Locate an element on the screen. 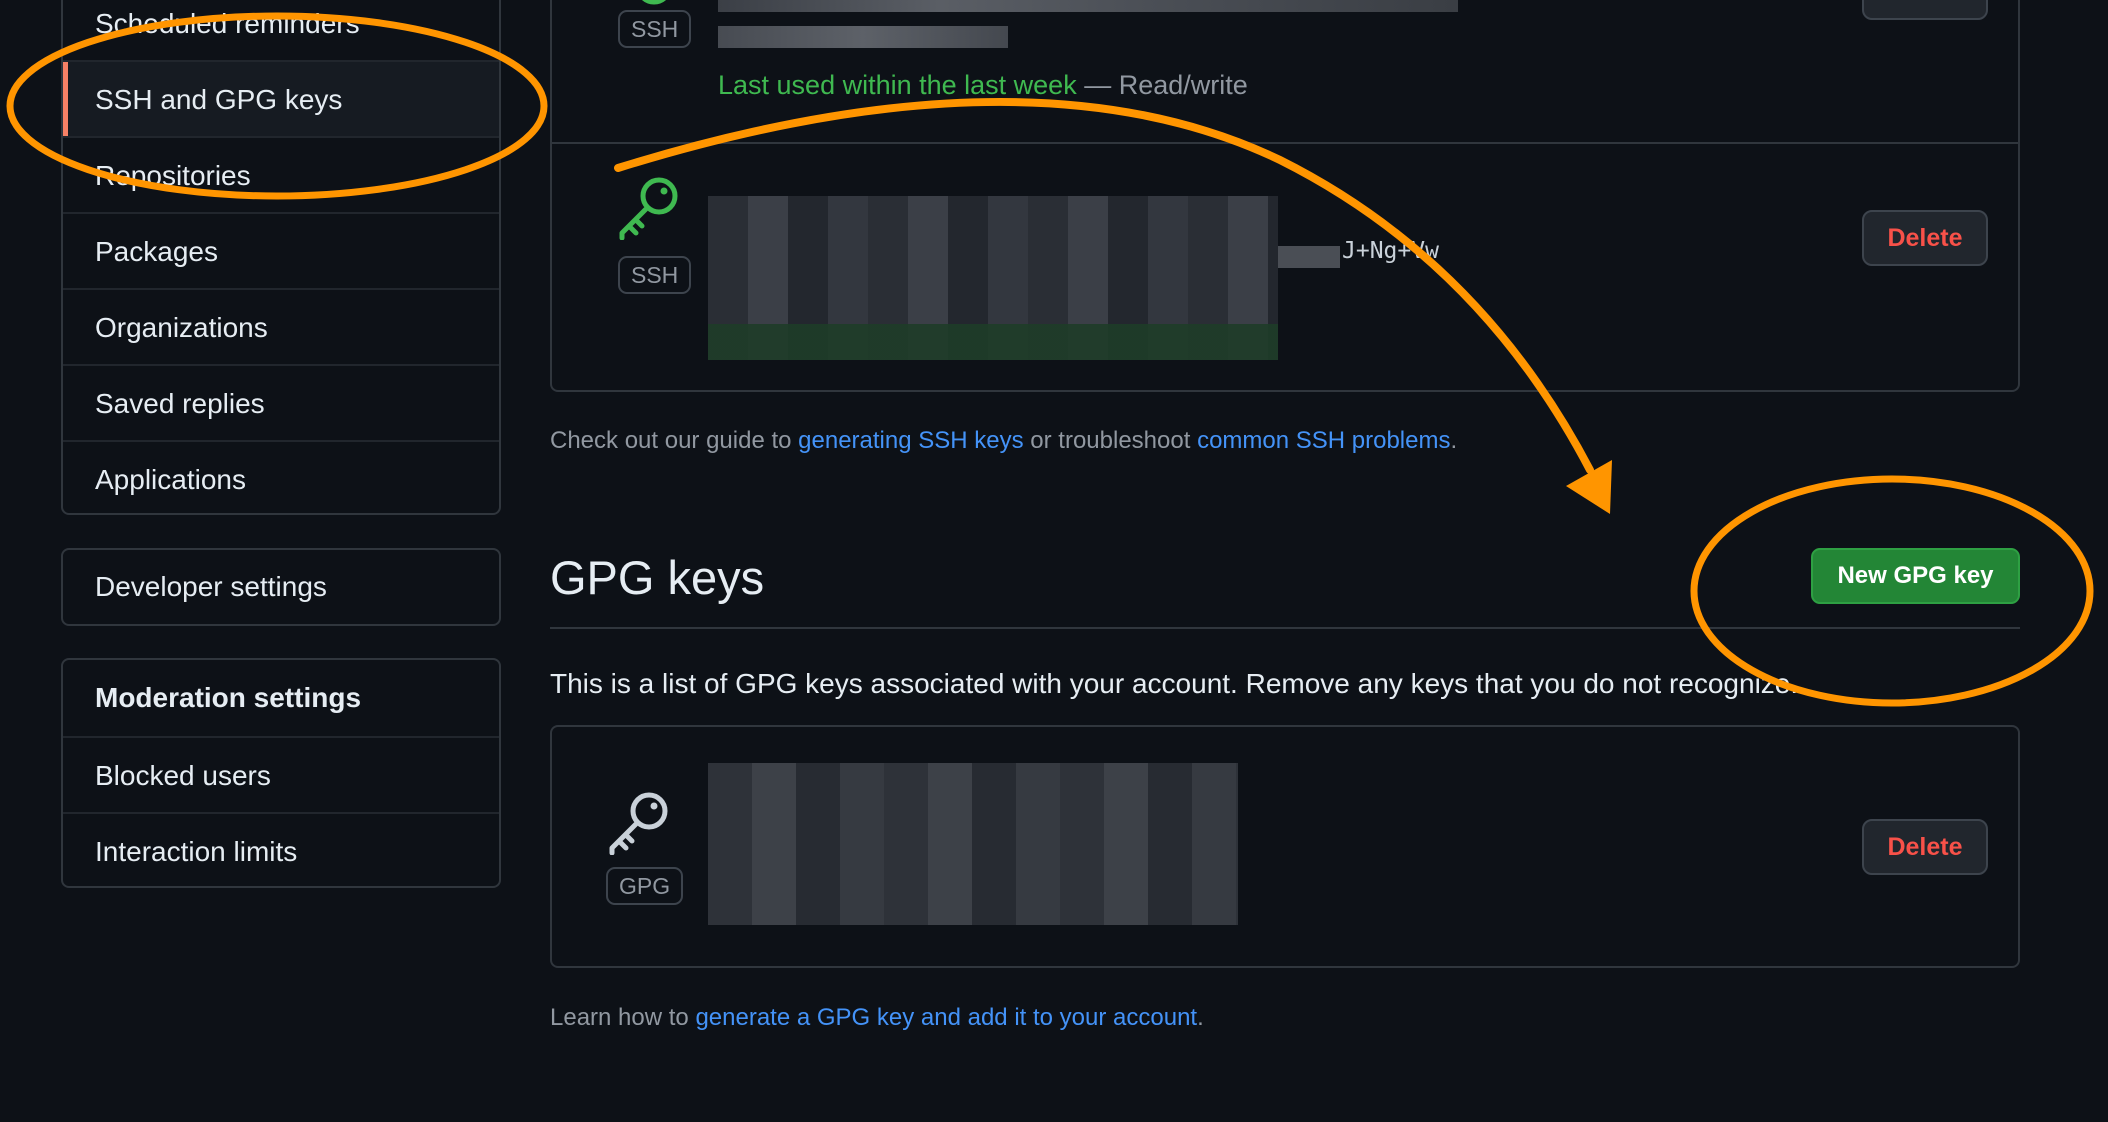  developer-settings-group: Developer settings is located at coordinates (281, 587).